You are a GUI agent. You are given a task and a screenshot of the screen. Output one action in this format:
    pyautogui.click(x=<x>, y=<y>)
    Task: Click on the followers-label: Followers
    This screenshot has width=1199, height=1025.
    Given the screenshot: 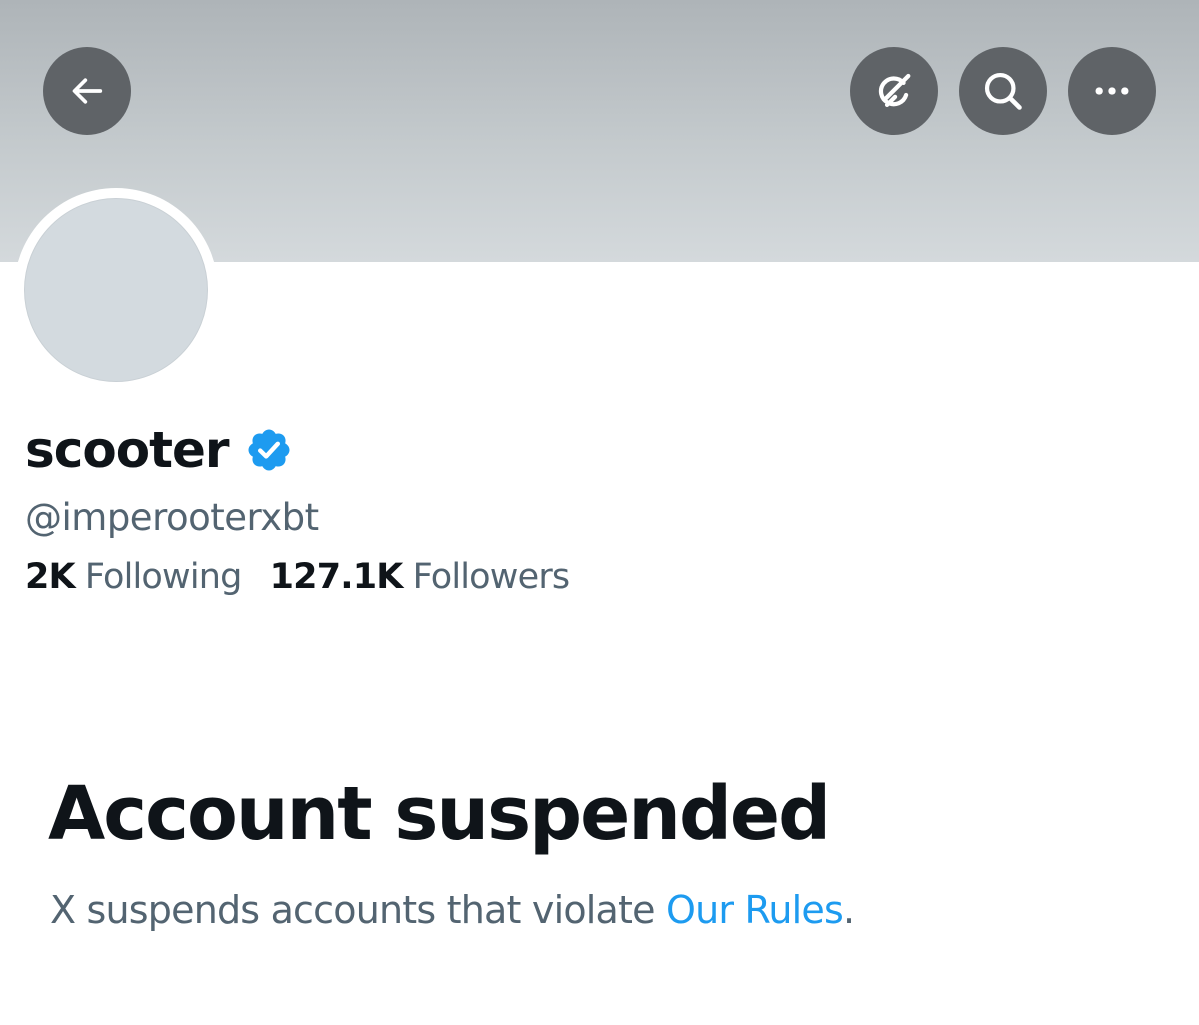 What is the action you would take?
    pyautogui.click(x=491, y=577)
    